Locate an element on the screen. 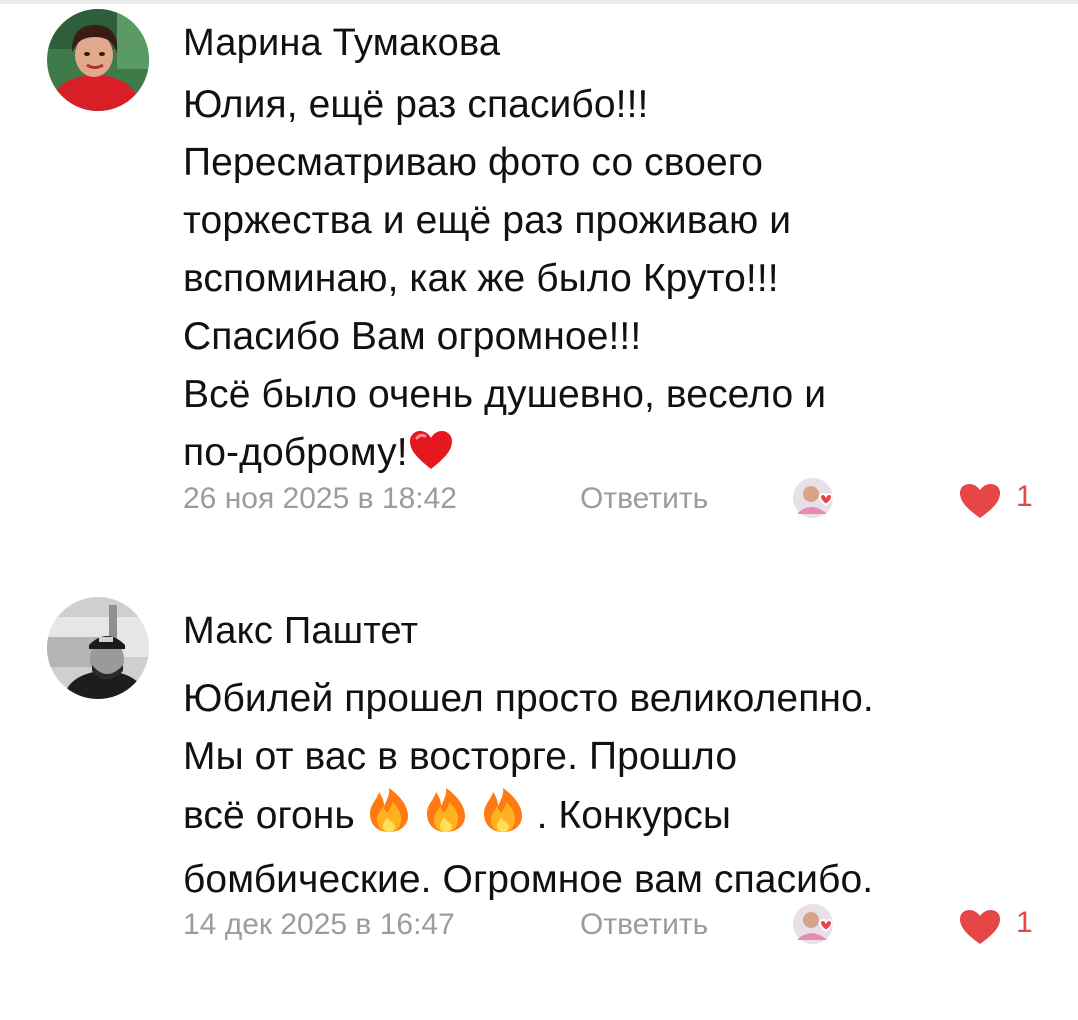 Image resolution: width=1078 pixels, height=1020 pixels. comment-text-line: Спасибо Вам огромное!!! is located at coordinates (412, 336).